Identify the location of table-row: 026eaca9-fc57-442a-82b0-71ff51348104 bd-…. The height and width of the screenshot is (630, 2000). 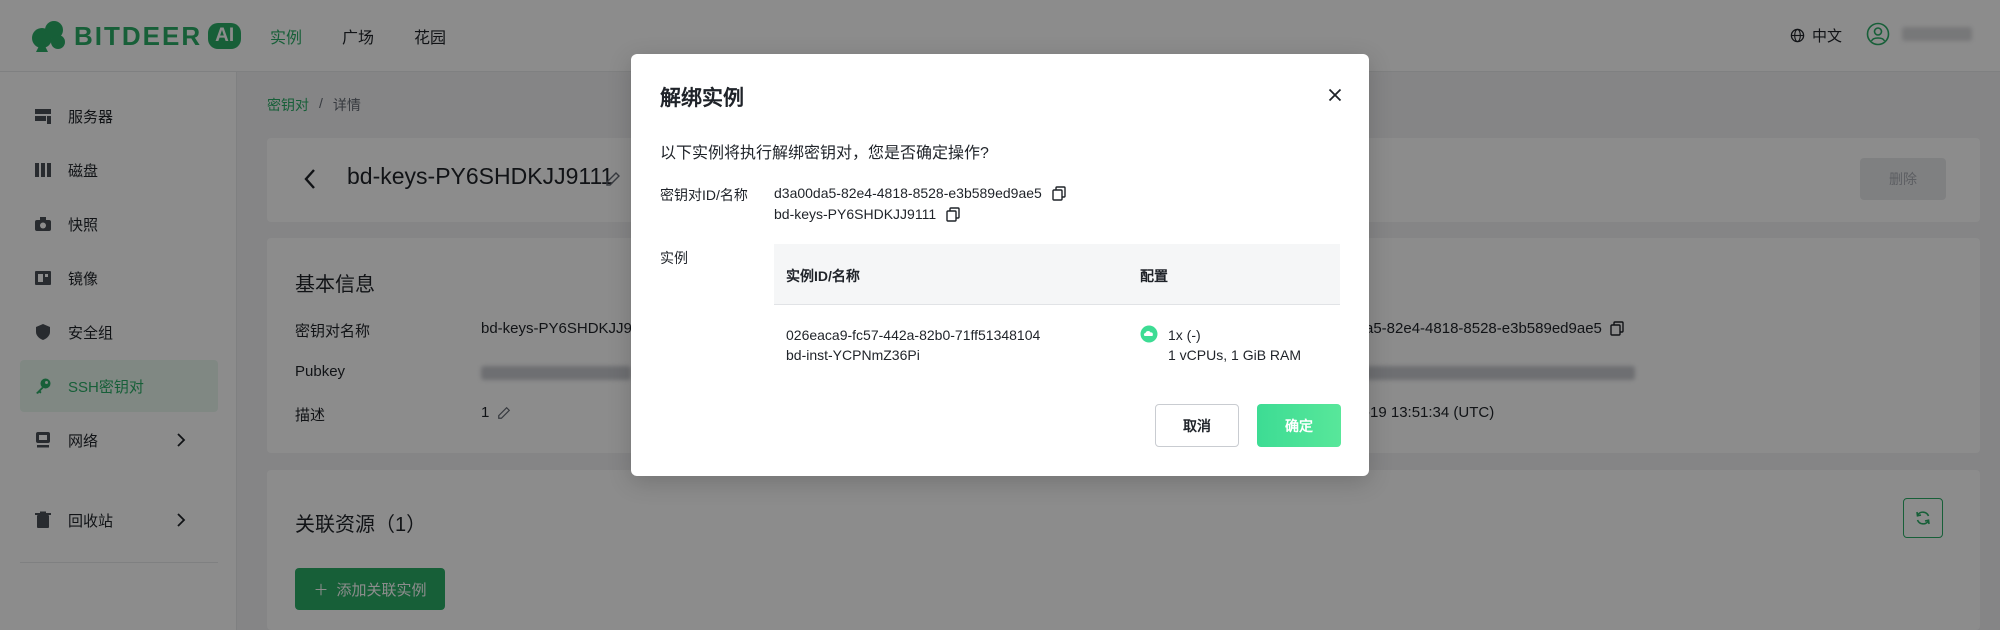
(1057, 345).